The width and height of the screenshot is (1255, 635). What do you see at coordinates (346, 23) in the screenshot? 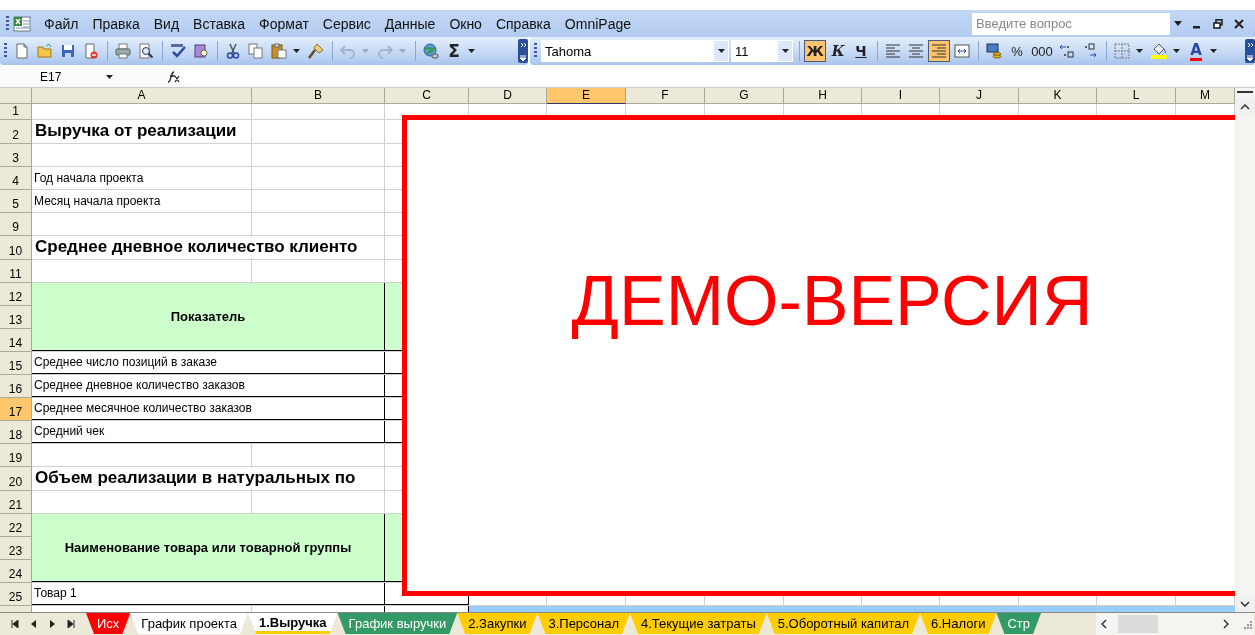
I see `menu-item: Сервис` at bounding box center [346, 23].